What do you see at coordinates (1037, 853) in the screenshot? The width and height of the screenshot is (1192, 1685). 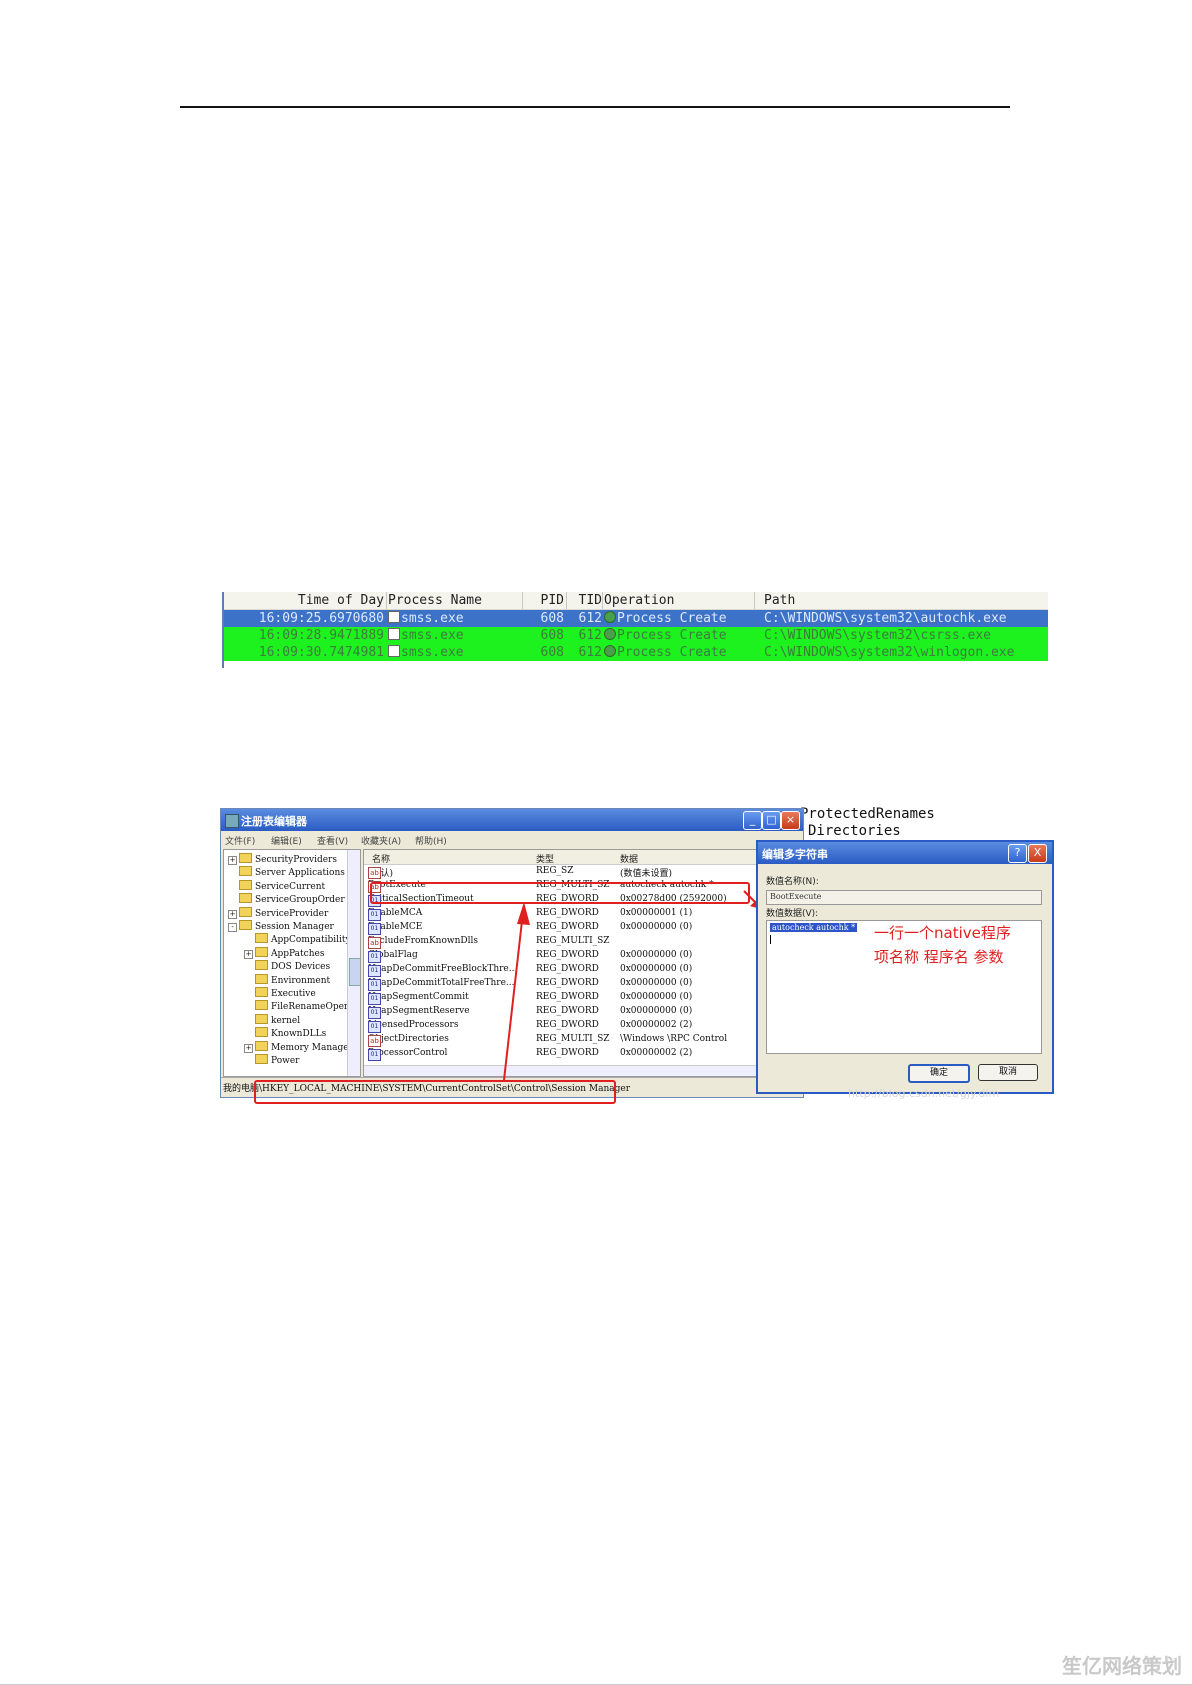 I see `dialog-close-button: X` at bounding box center [1037, 853].